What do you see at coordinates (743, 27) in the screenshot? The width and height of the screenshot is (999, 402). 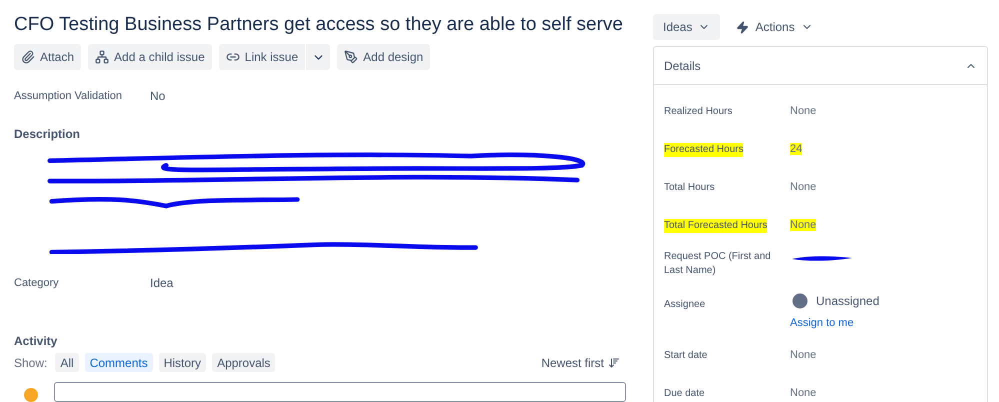 I see `lightning-icon` at bounding box center [743, 27].